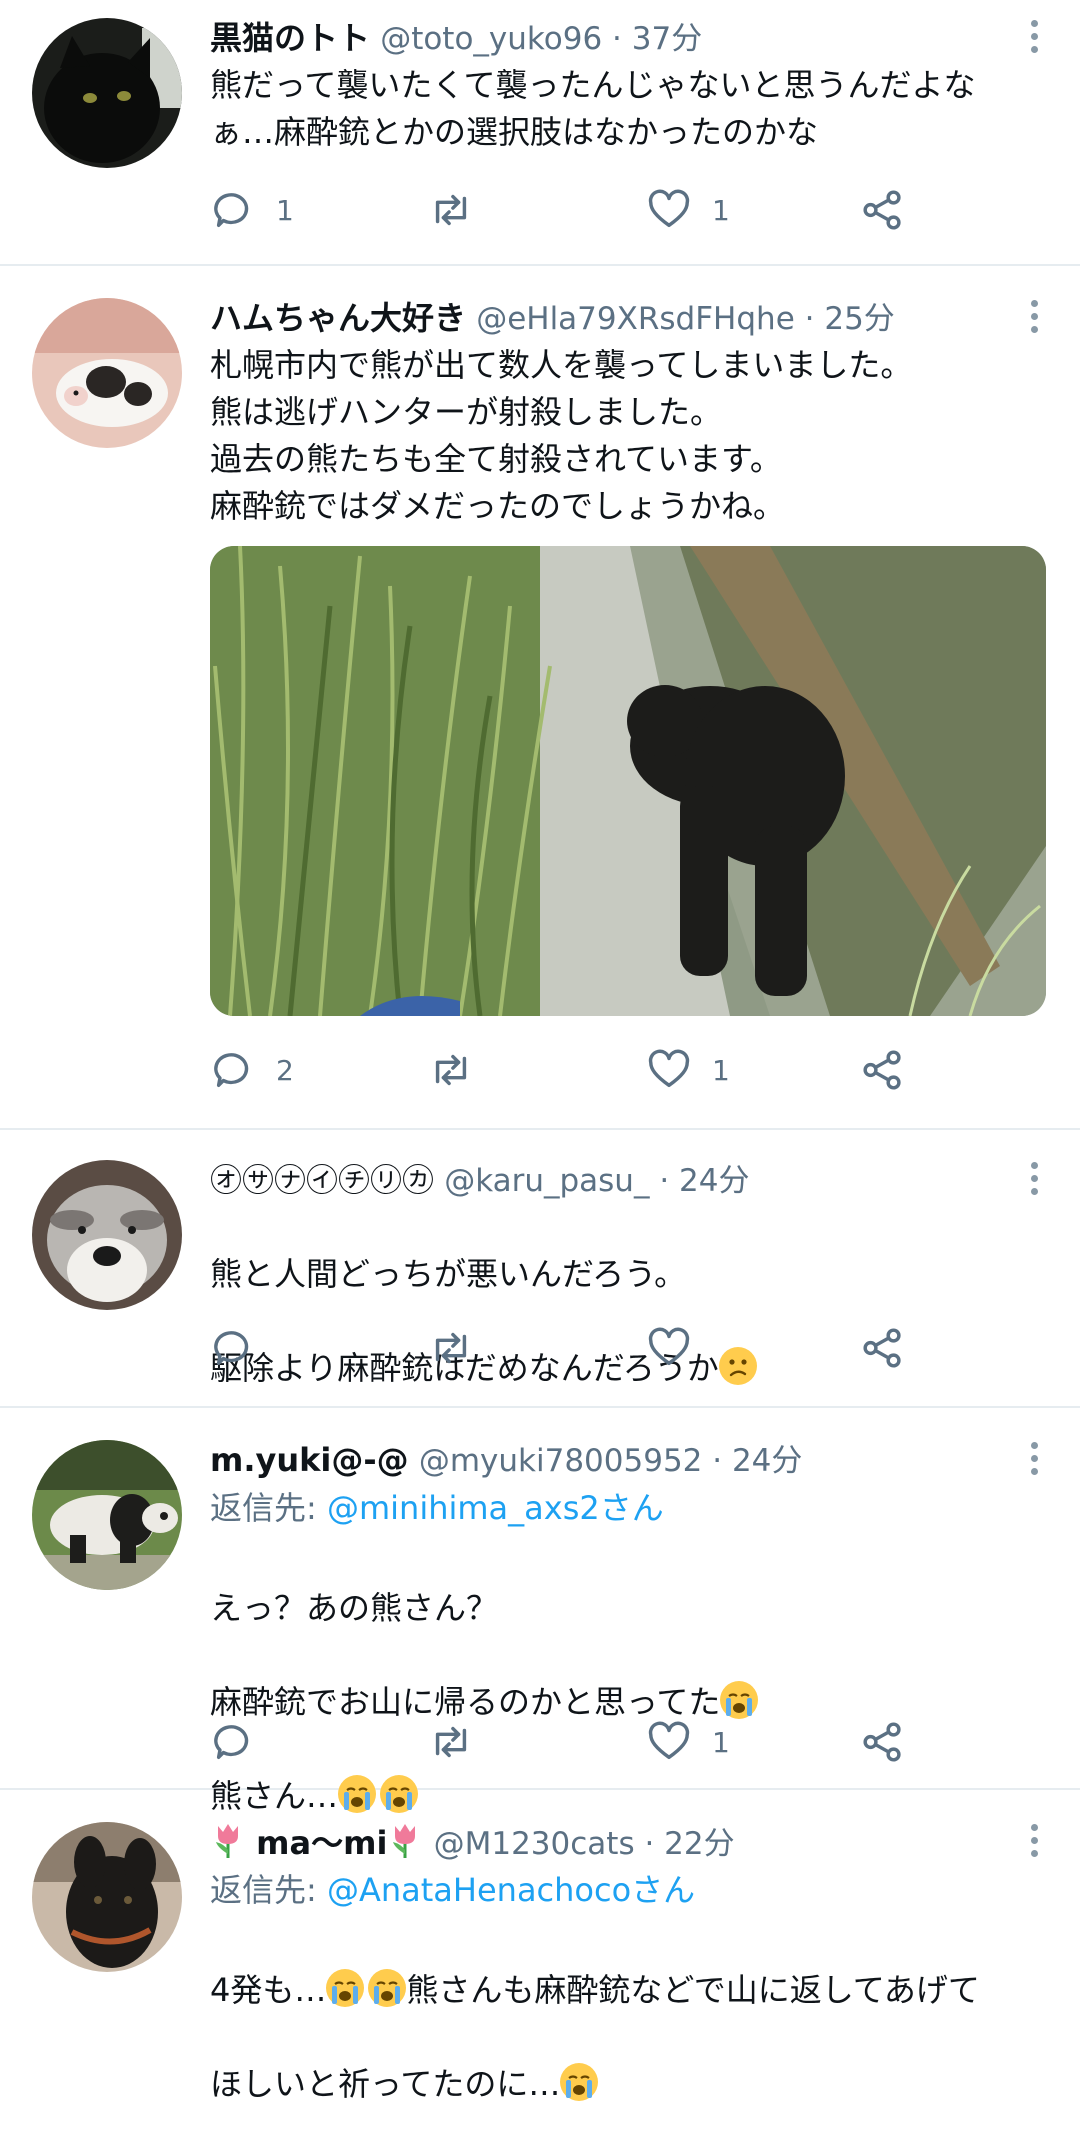 The height and width of the screenshot is (2155, 1080). I want to click on tweet-text-line: えっ？あの熊さん？, so click(354, 1608).